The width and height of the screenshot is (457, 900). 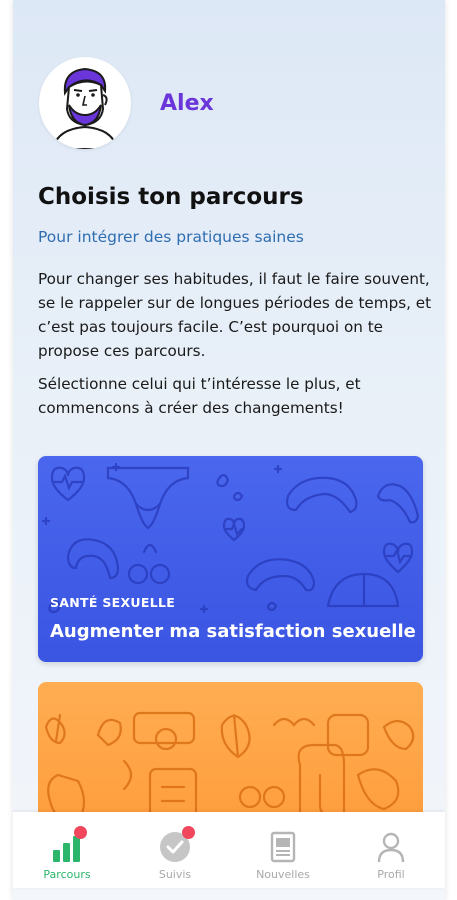 What do you see at coordinates (283, 847) in the screenshot?
I see `newspaper-icon` at bounding box center [283, 847].